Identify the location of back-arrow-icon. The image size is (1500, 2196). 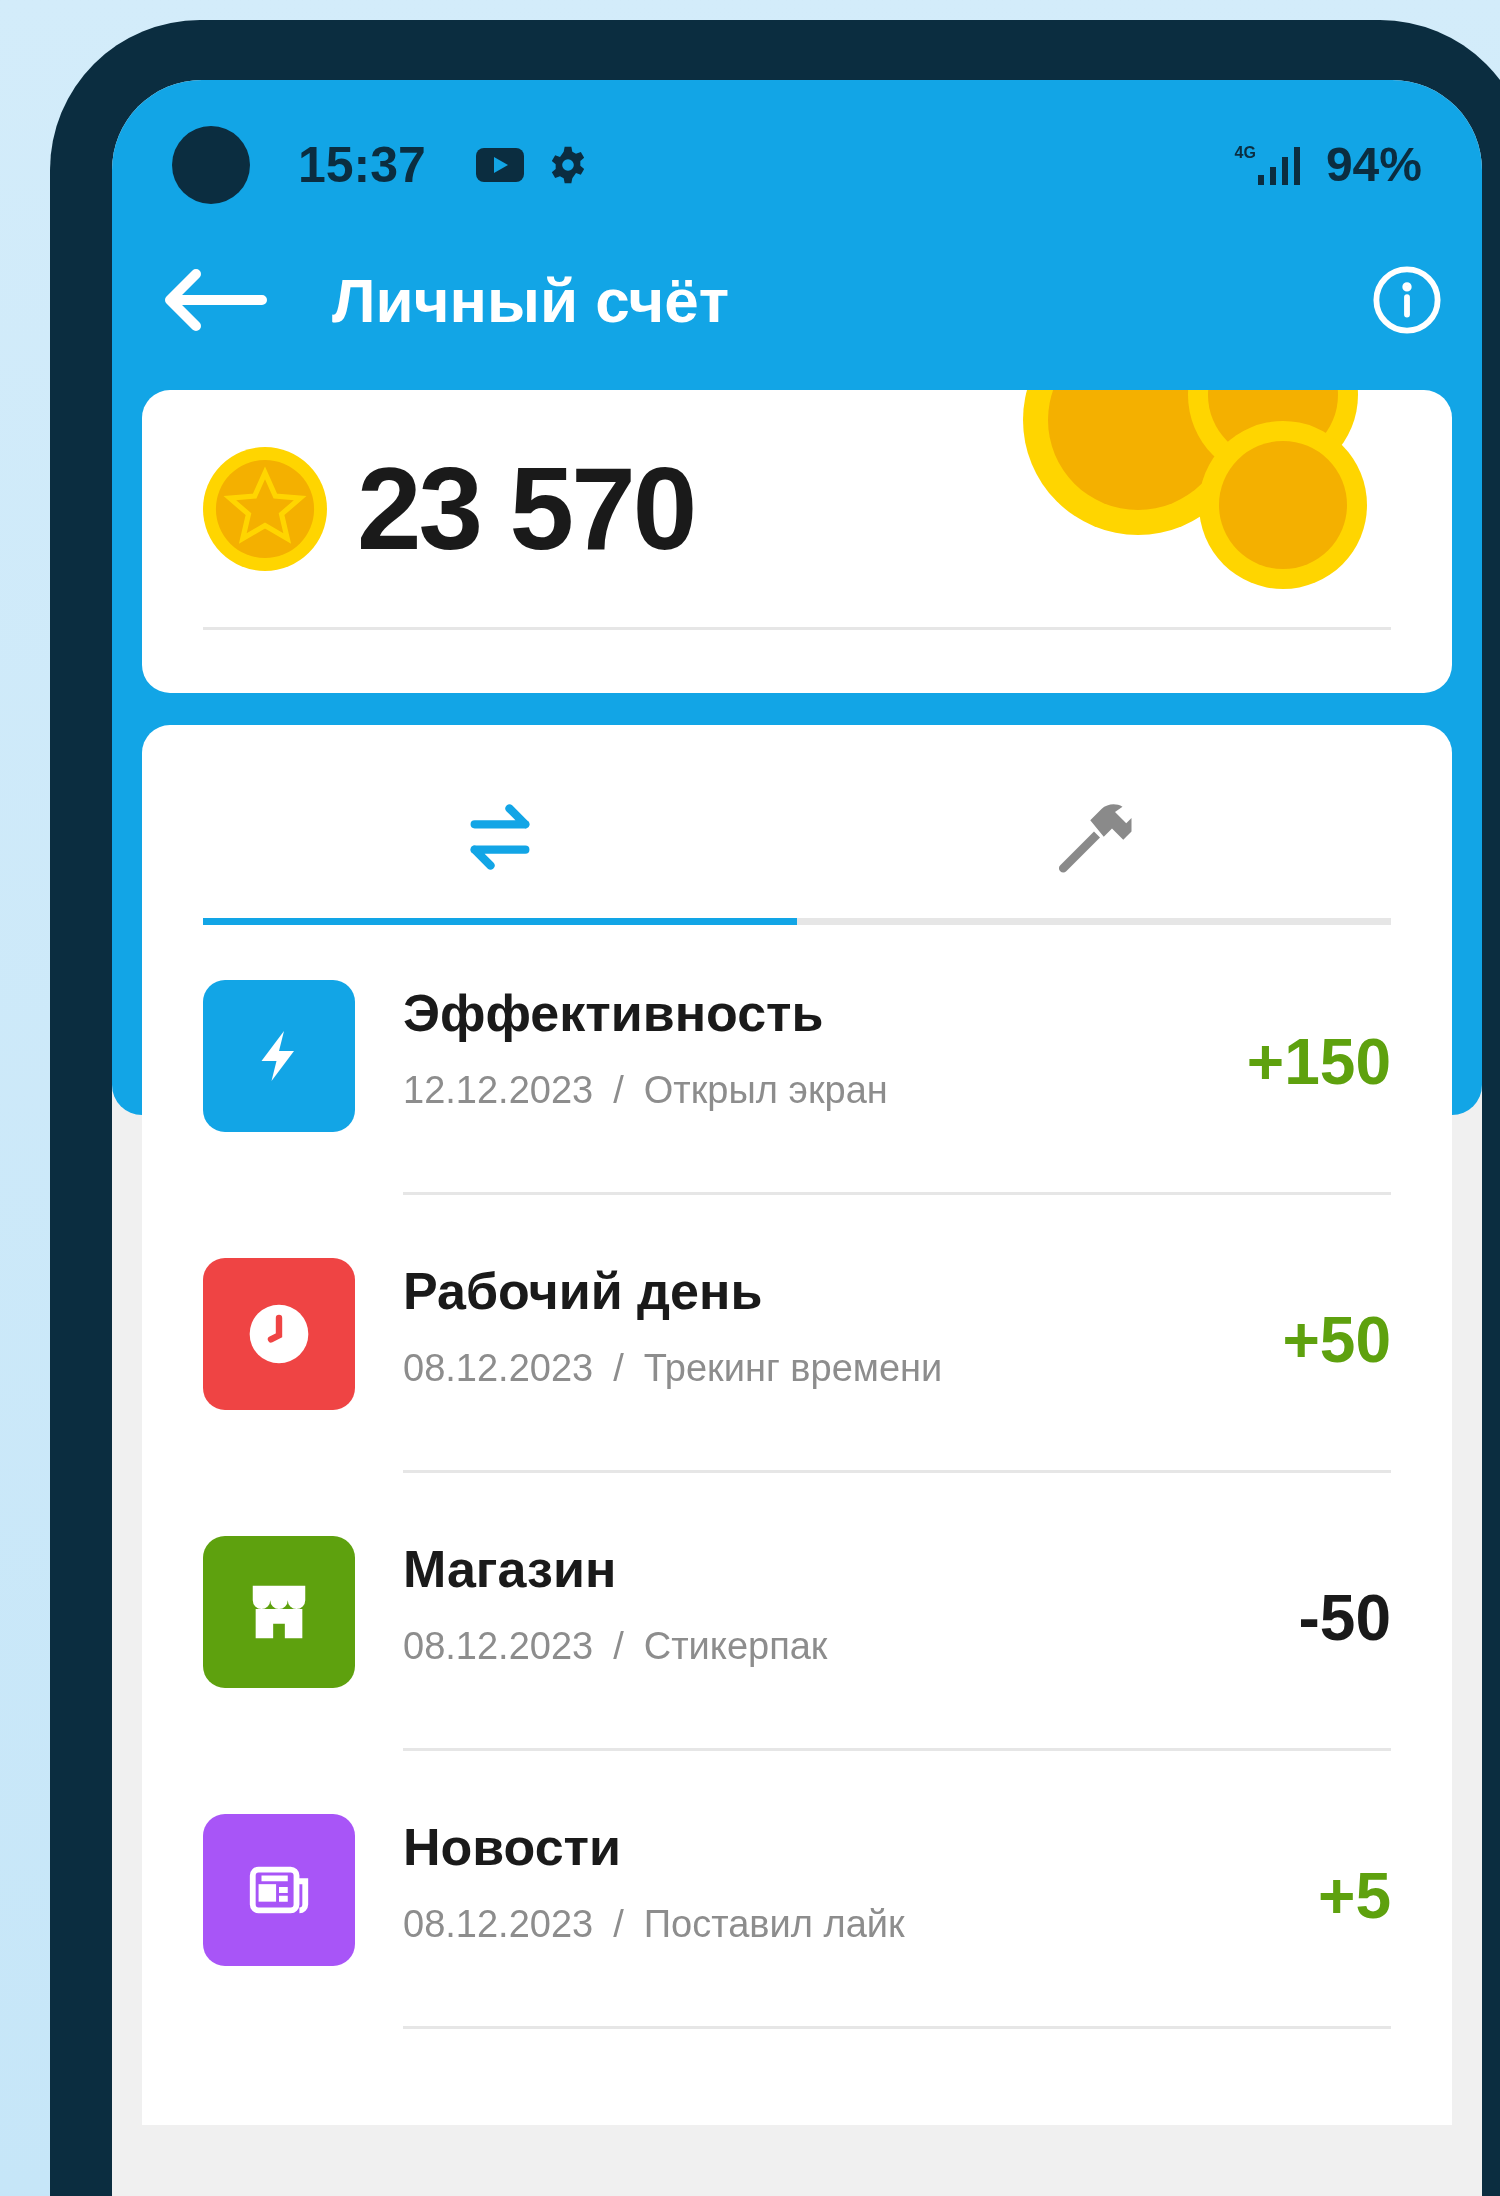
(216, 300).